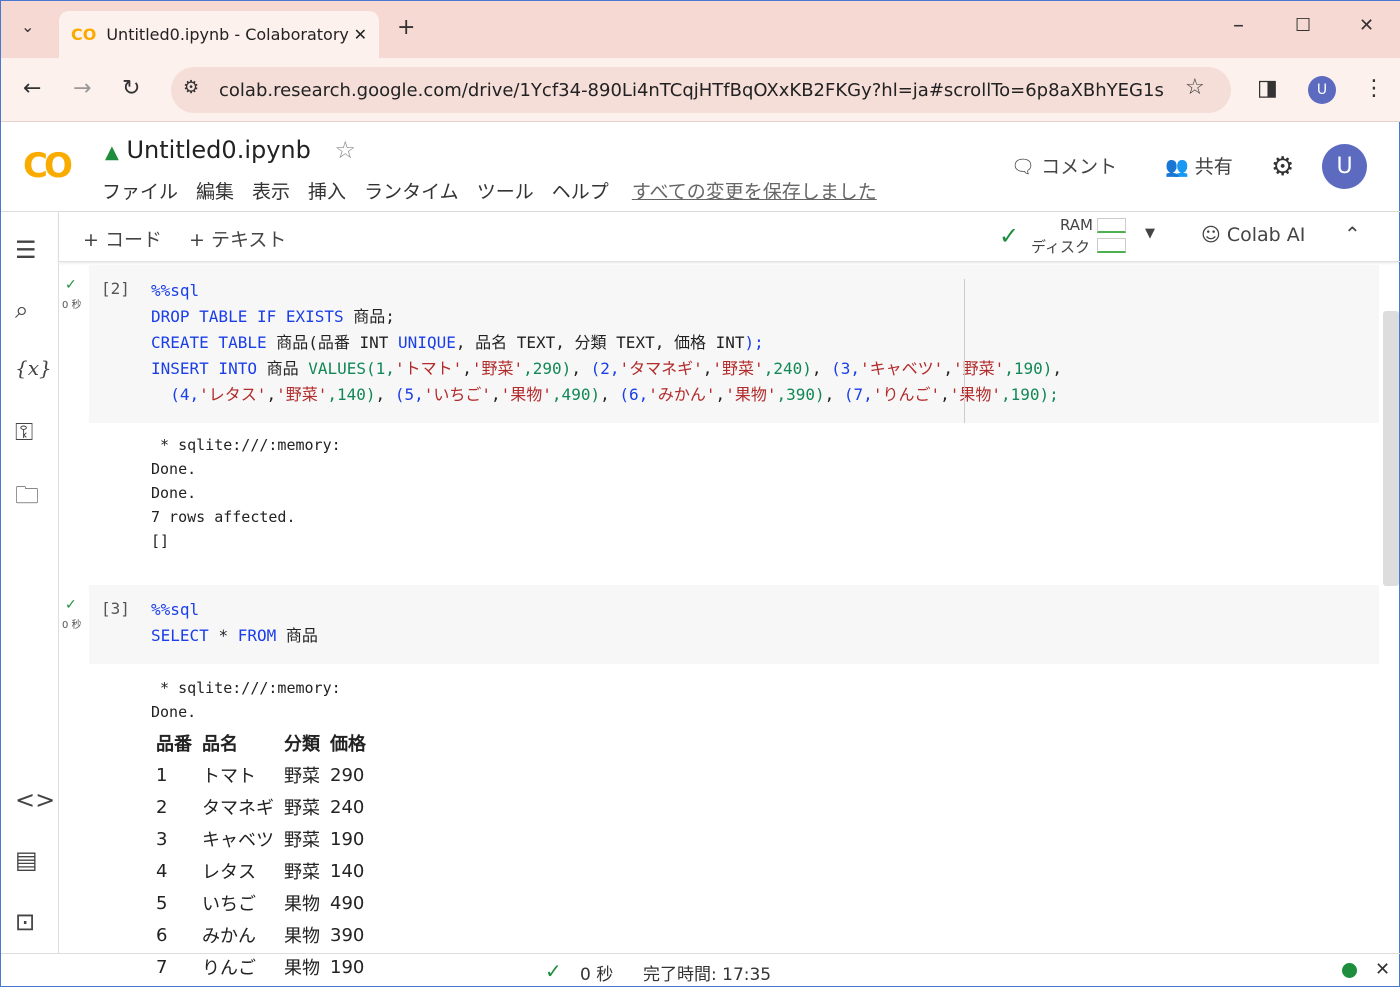 This screenshot has height=988, width=1400. What do you see at coordinates (347, 807) in the screenshot?
I see `table-cell: 240` at bounding box center [347, 807].